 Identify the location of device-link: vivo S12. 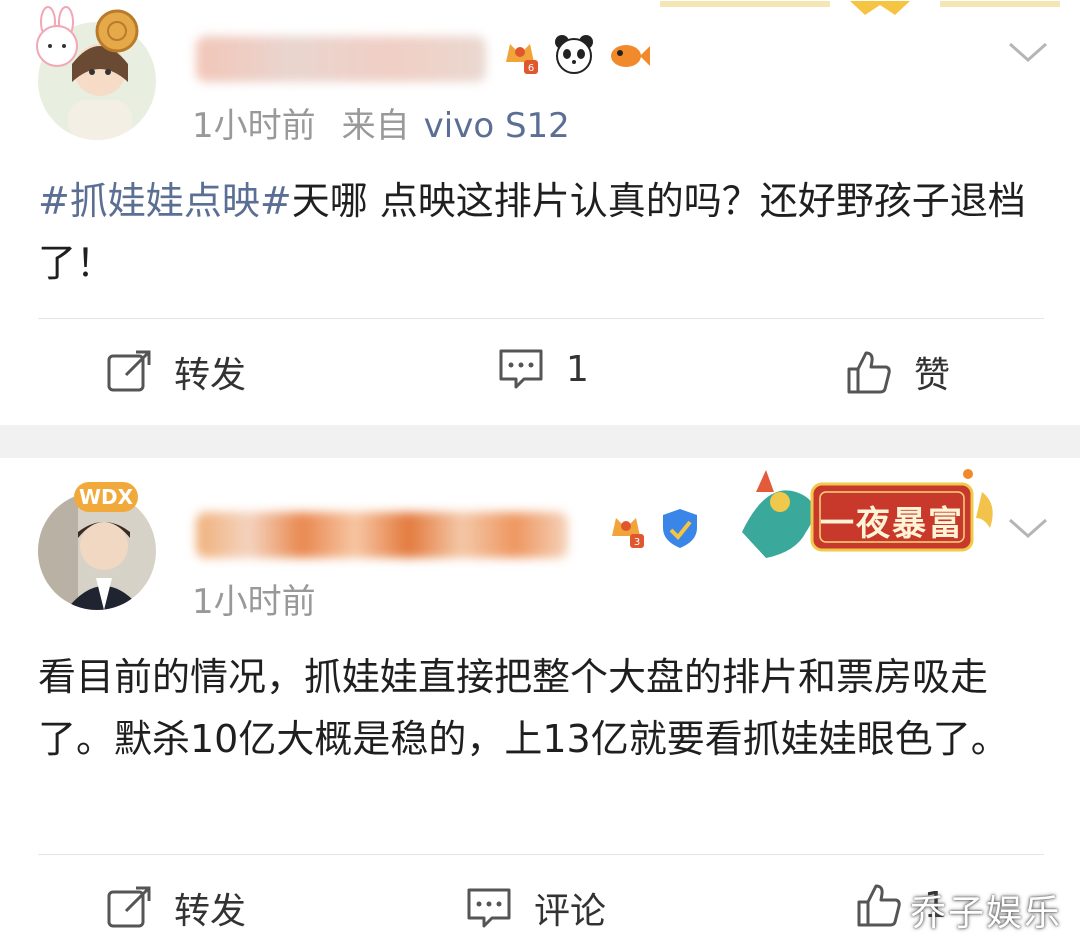
(497, 126).